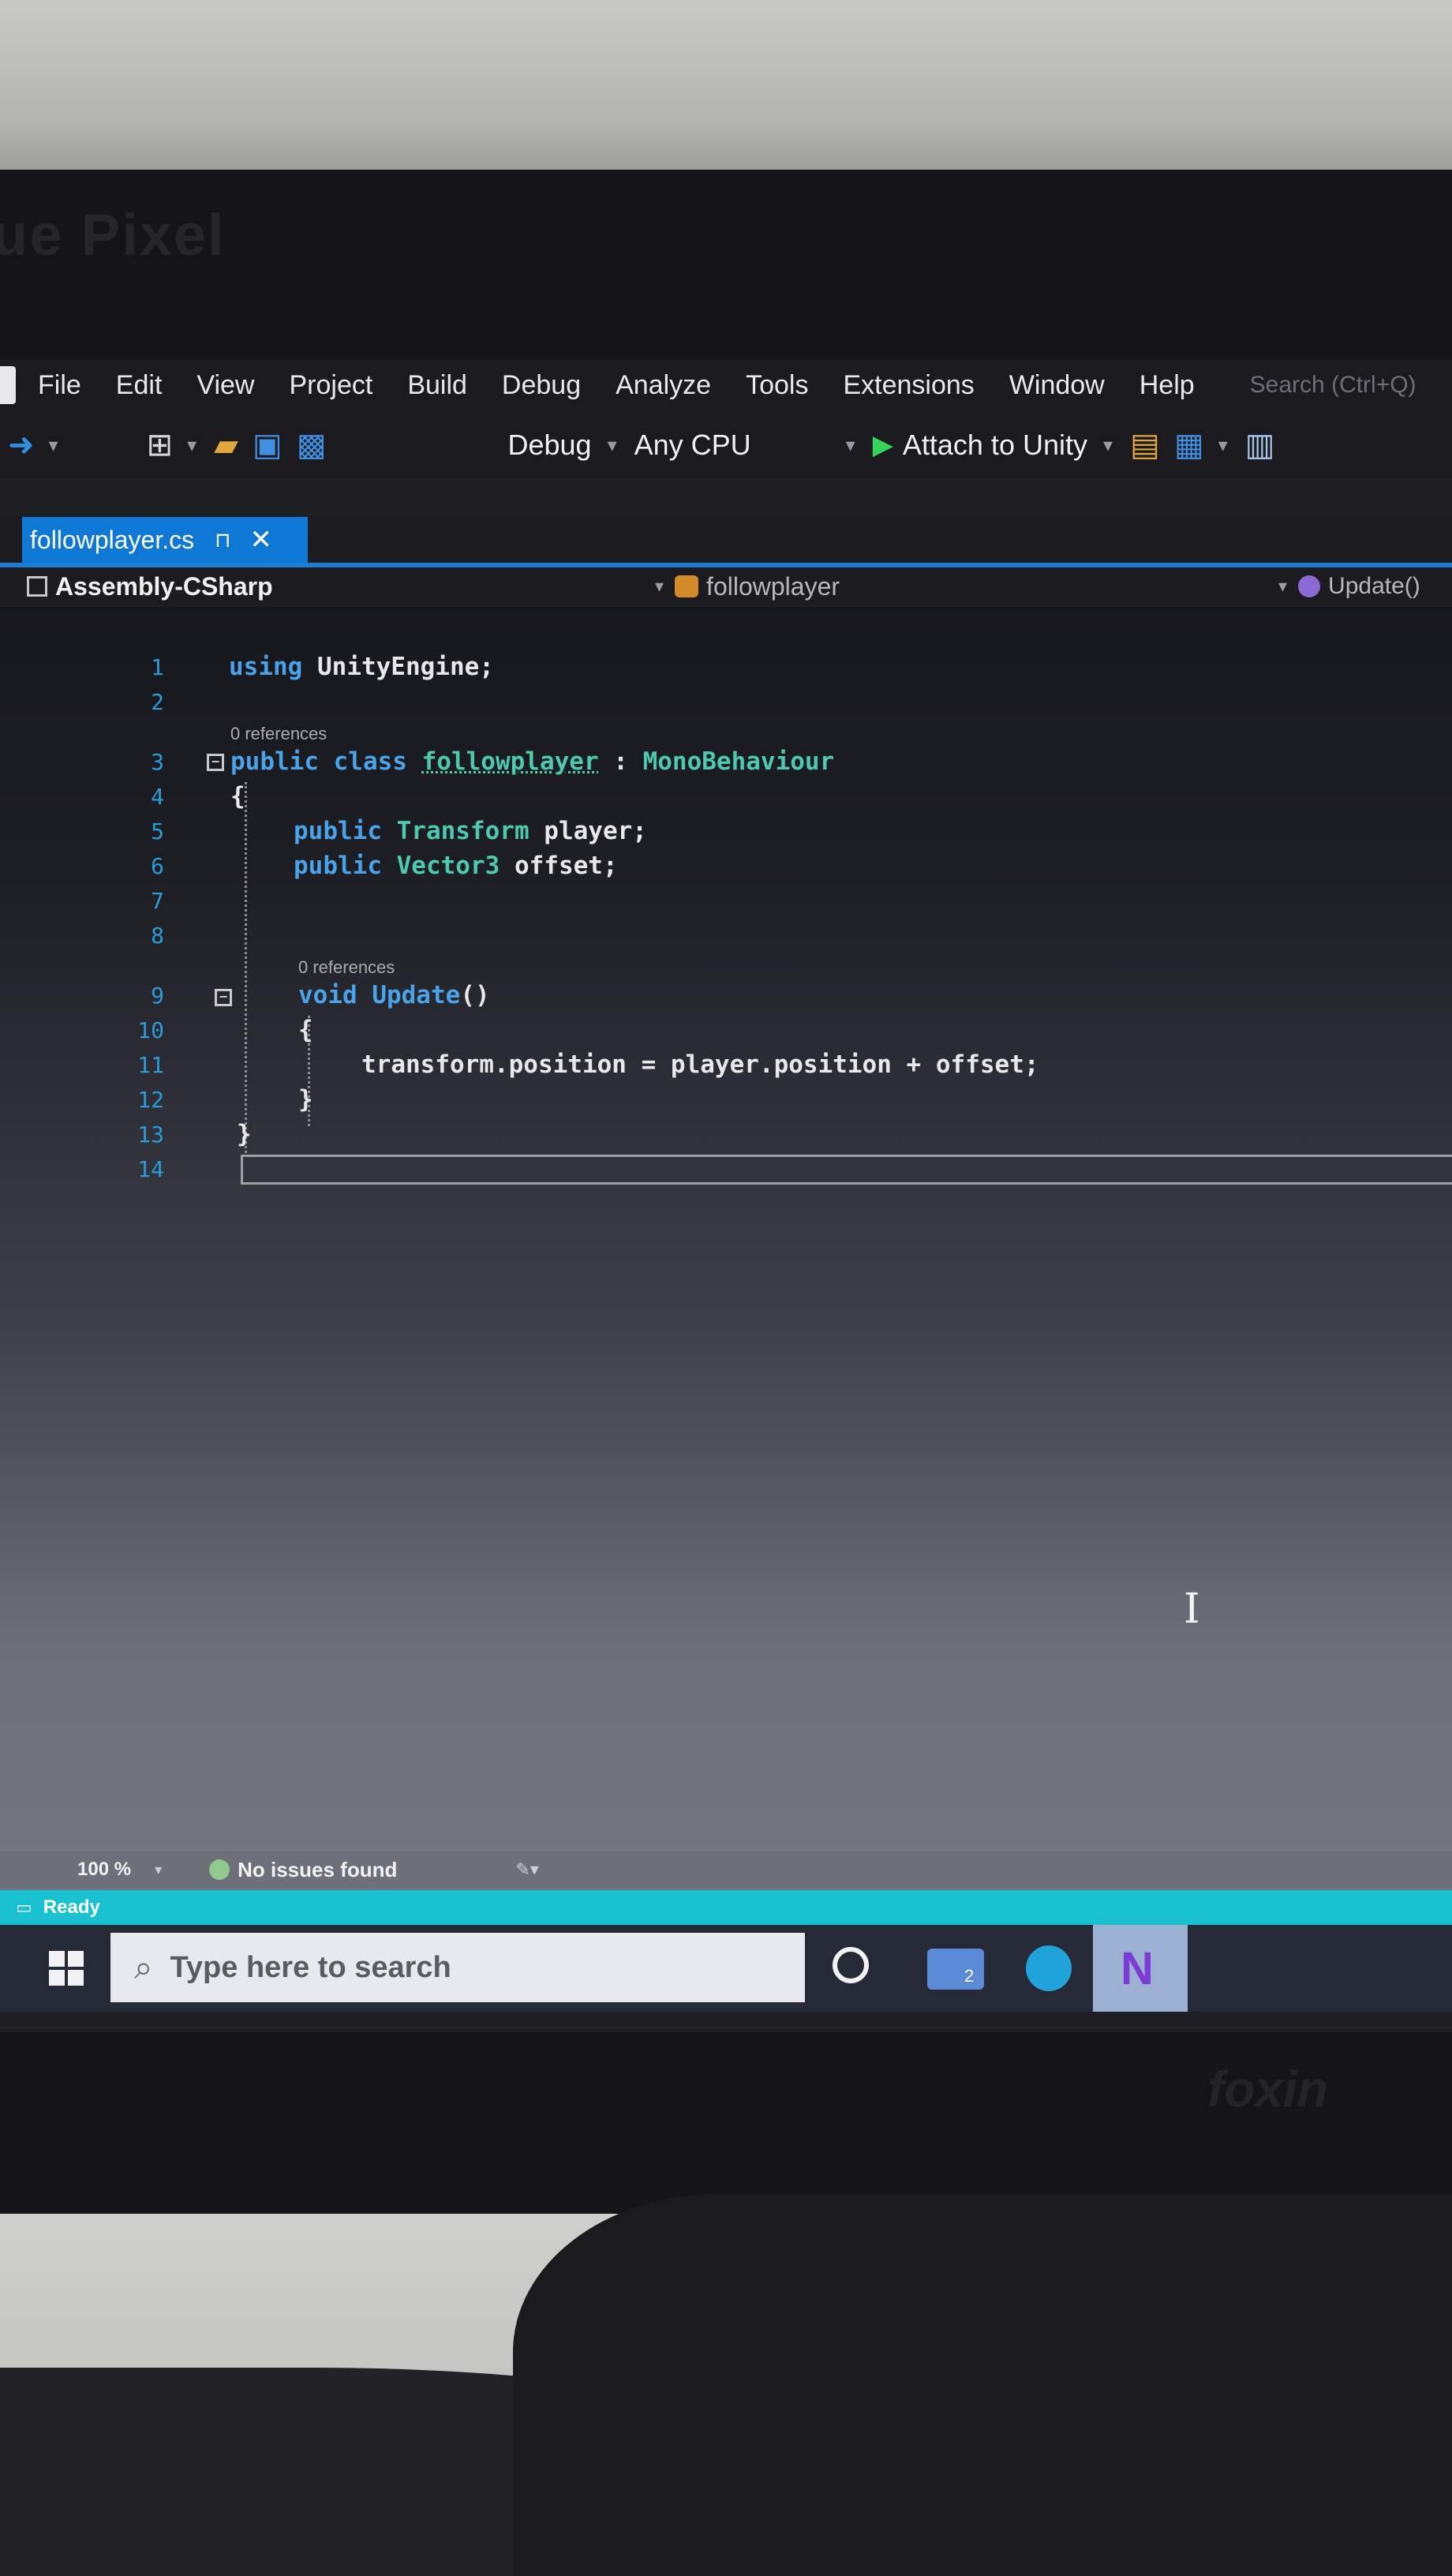  Describe the element at coordinates (226, 445) in the screenshot. I see `open-folder-icon: ▰` at that location.